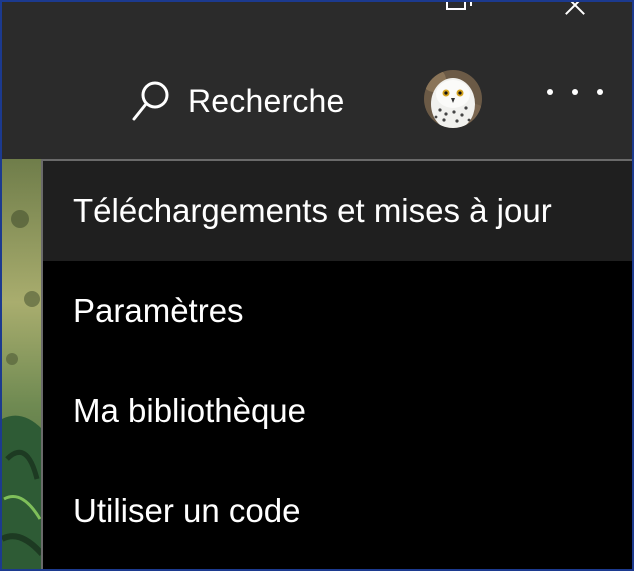 The height and width of the screenshot is (571, 634). Describe the element at coordinates (266, 100) in the screenshot. I see `search-label: Recherche` at that location.